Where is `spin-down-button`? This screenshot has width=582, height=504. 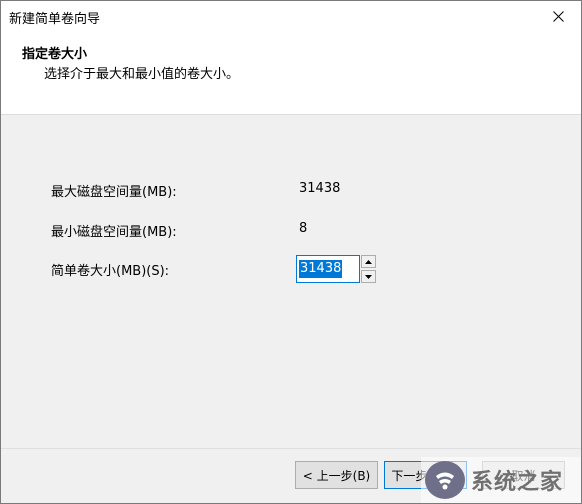 spin-down-button is located at coordinates (368, 276).